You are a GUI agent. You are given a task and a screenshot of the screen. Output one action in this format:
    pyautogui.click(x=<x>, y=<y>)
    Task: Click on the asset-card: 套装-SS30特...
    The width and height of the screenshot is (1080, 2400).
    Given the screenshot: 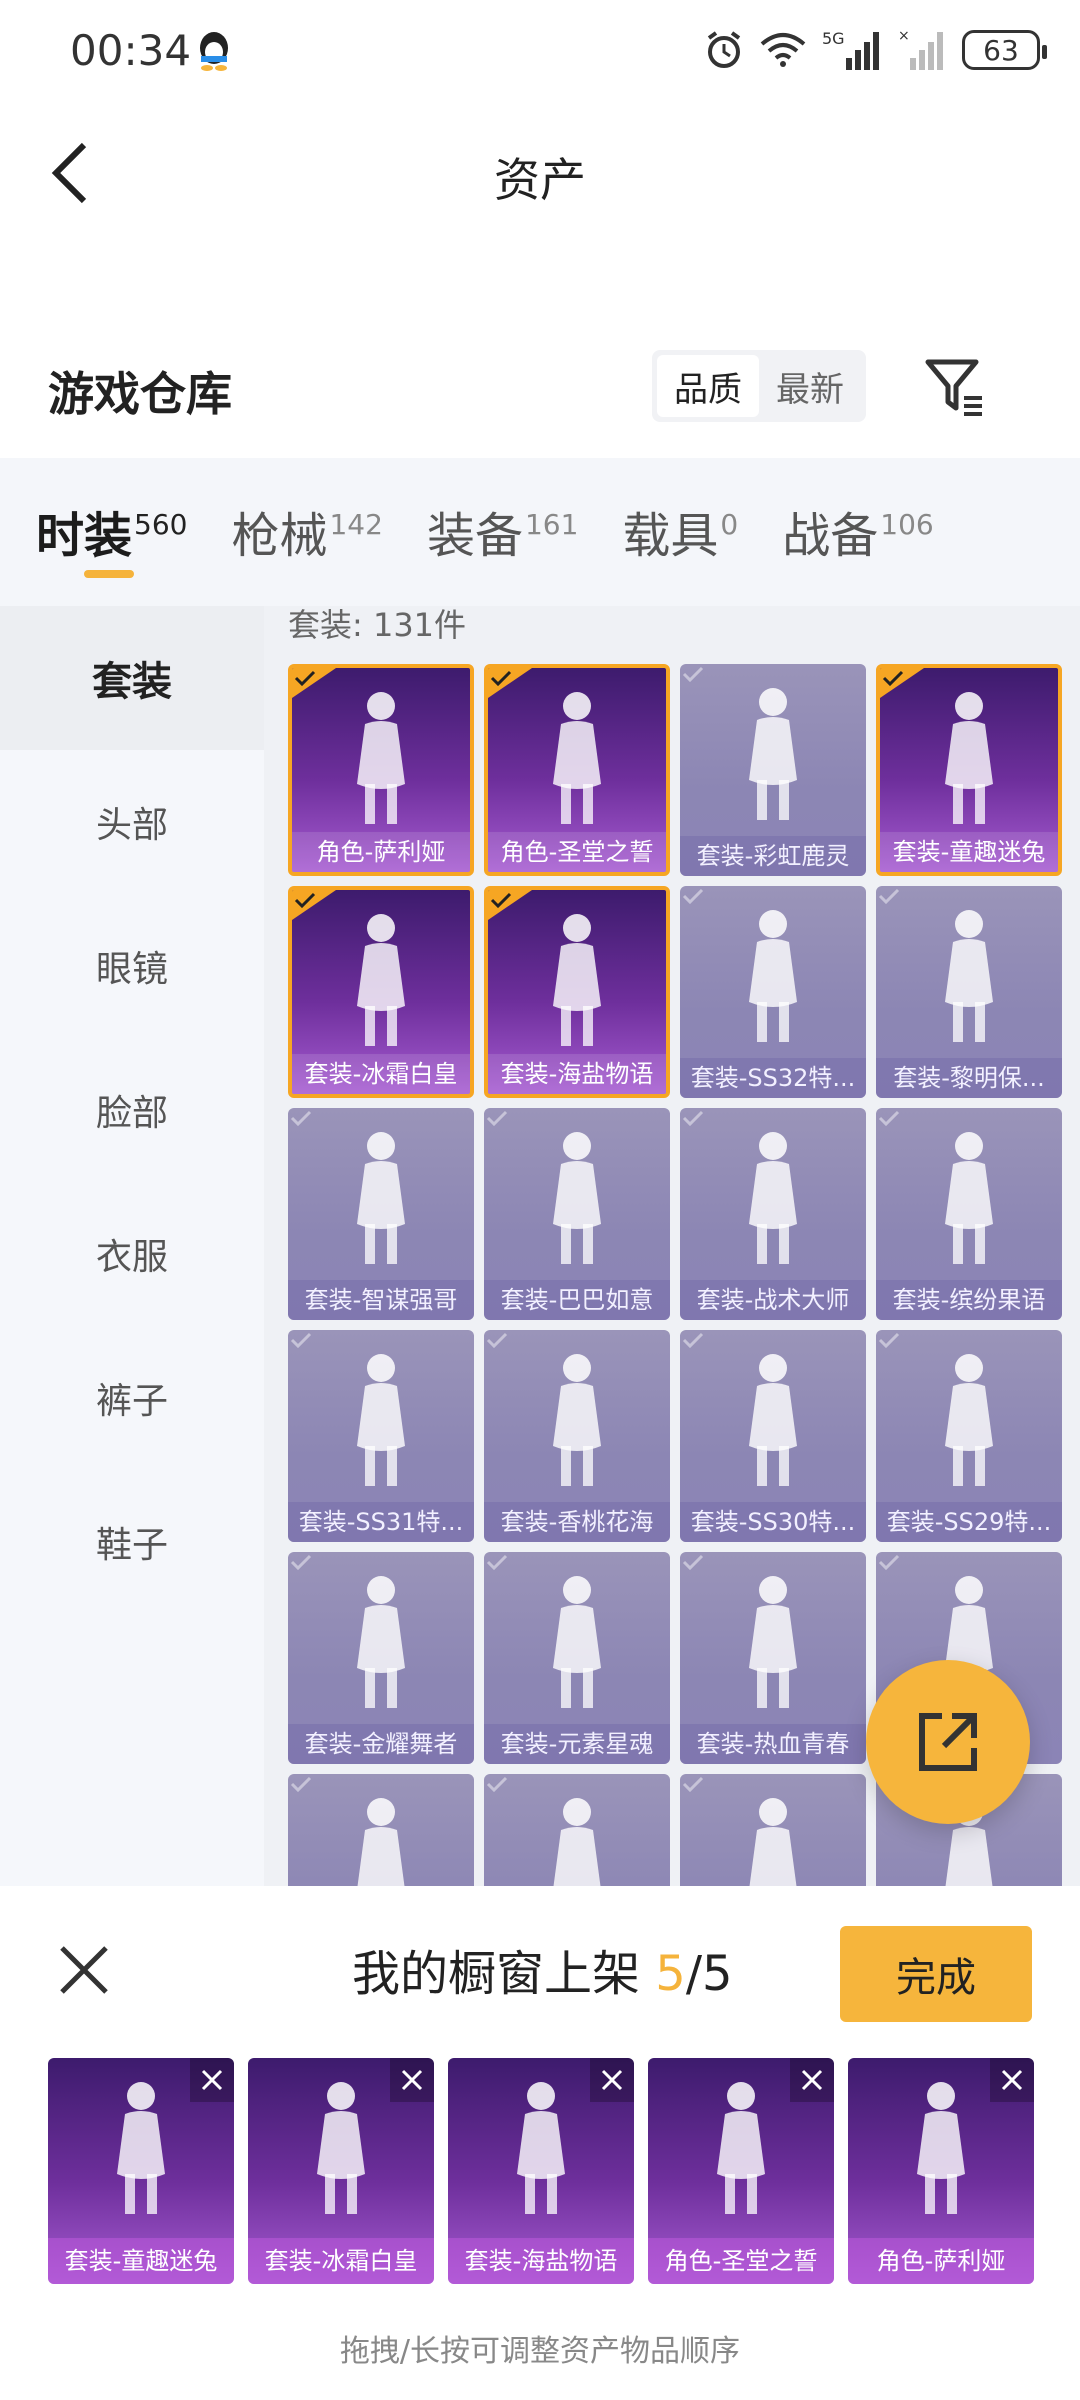 What is the action you would take?
    pyautogui.click(x=773, y=1436)
    